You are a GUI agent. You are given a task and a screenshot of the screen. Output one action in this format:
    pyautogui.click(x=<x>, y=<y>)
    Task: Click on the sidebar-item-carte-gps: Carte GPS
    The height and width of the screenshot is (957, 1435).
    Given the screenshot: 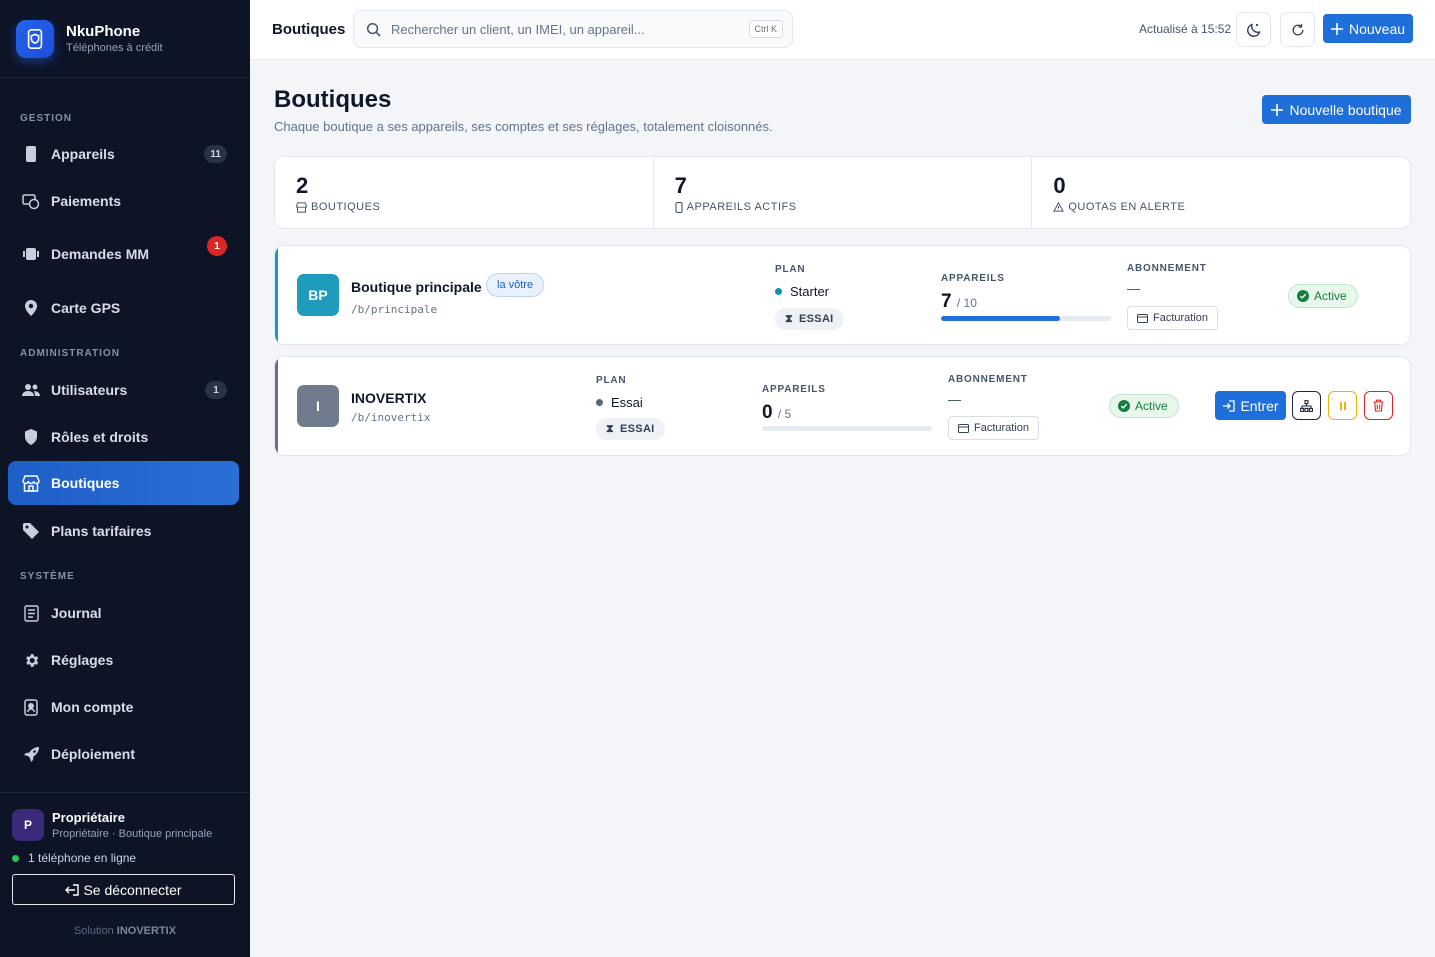 What is the action you would take?
    pyautogui.click(x=123, y=308)
    